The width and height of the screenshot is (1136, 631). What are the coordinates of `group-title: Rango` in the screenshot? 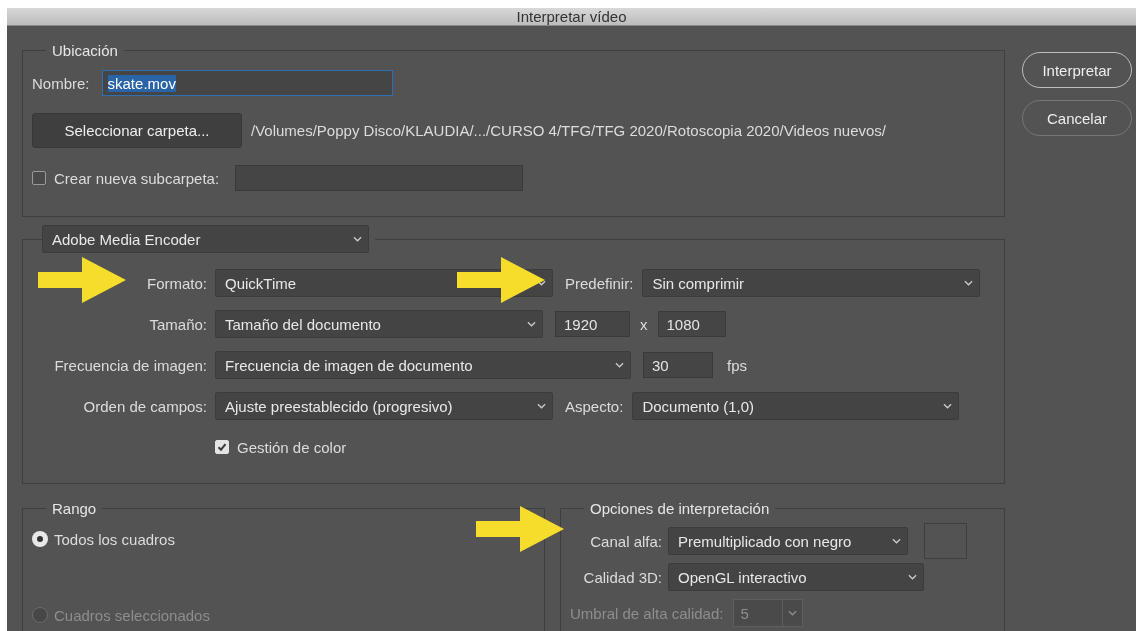 It's located at (74, 508).